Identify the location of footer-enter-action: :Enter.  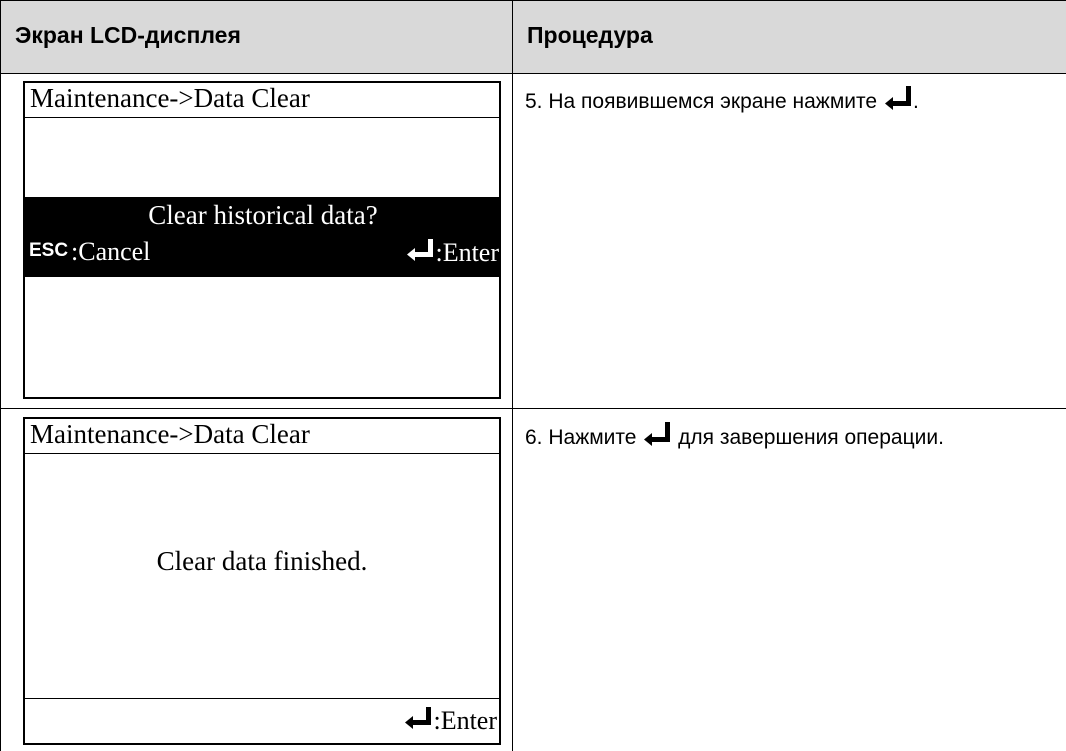
(450, 720).